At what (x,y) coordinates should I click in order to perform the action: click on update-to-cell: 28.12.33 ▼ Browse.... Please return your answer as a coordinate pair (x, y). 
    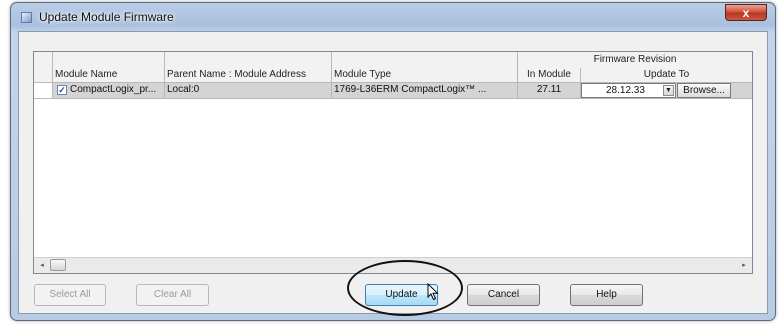
    Looking at the image, I should click on (666, 90).